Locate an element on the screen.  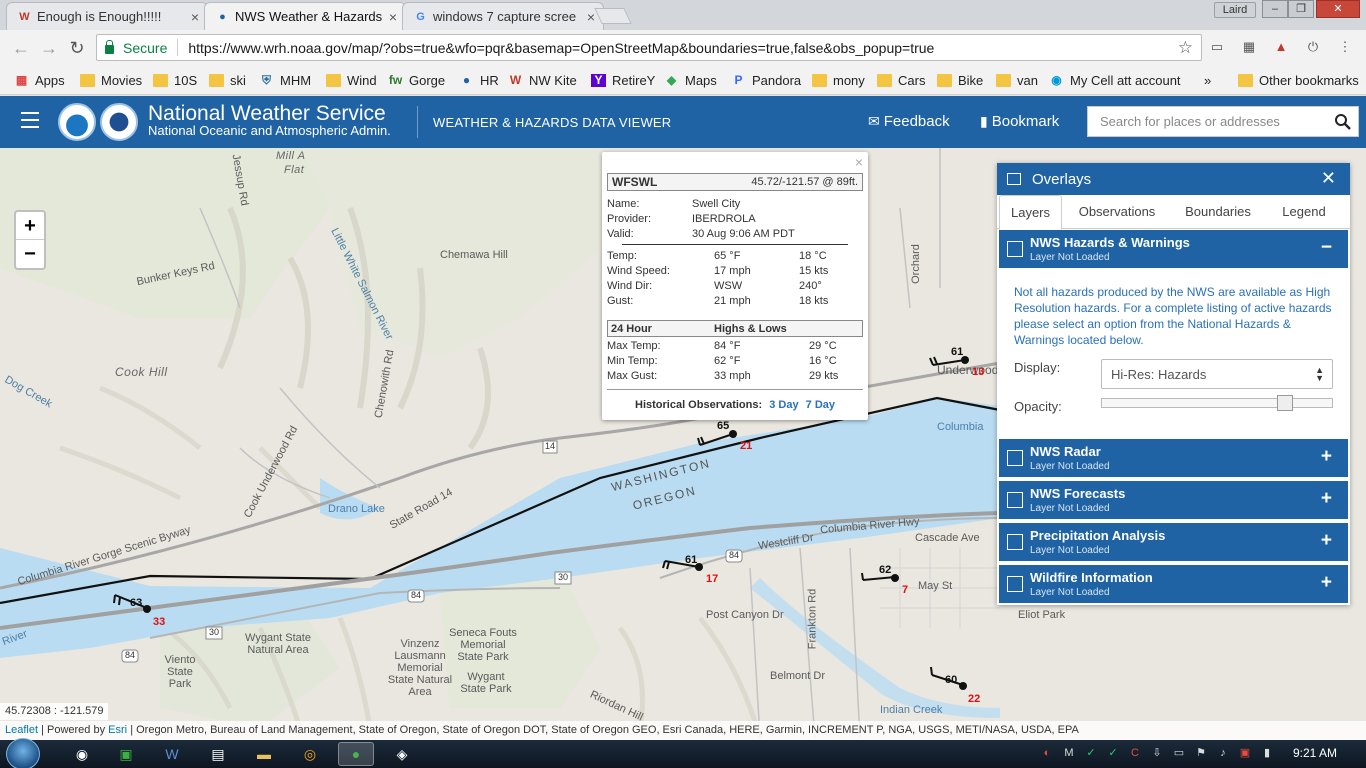
bookmark-ski: ski is located at coordinates (227, 80).